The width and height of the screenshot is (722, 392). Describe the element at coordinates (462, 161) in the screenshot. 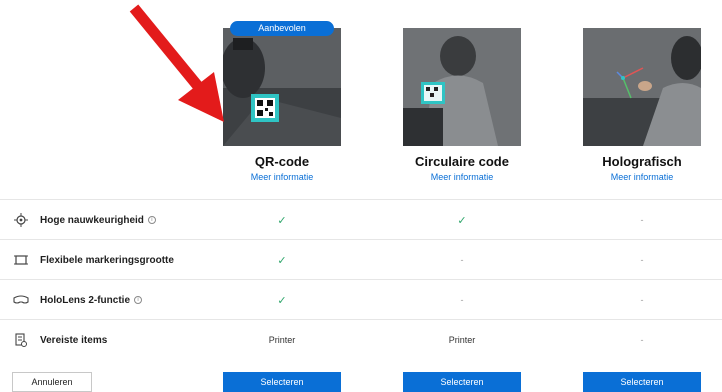

I see `option-title-circular-code: Circulaire code` at that location.